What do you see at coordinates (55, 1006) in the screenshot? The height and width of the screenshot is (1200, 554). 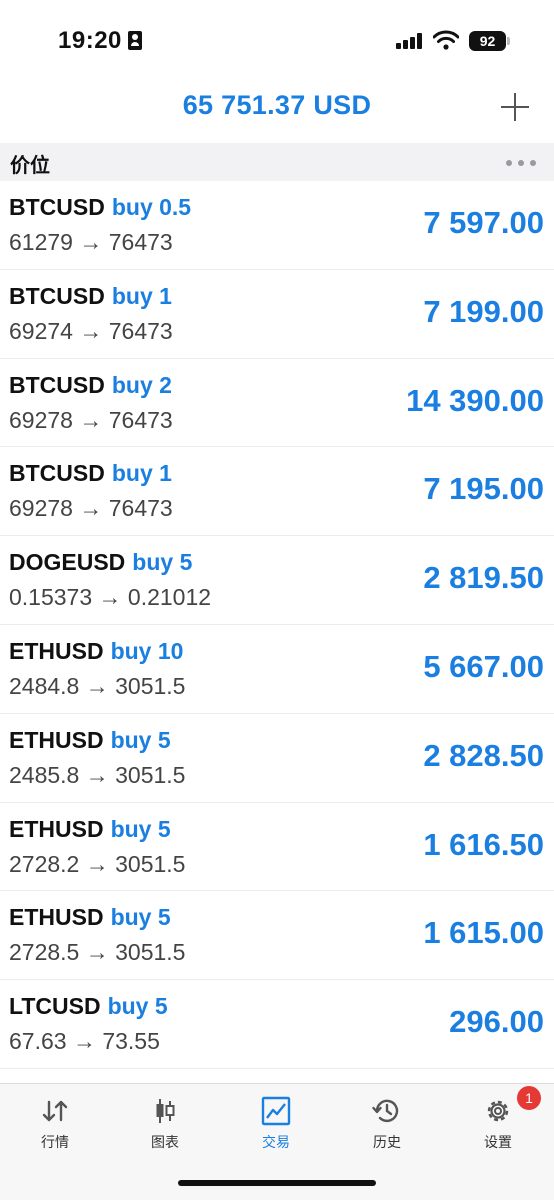 I see `position-symbol: LTCUSD` at bounding box center [55, 1006].